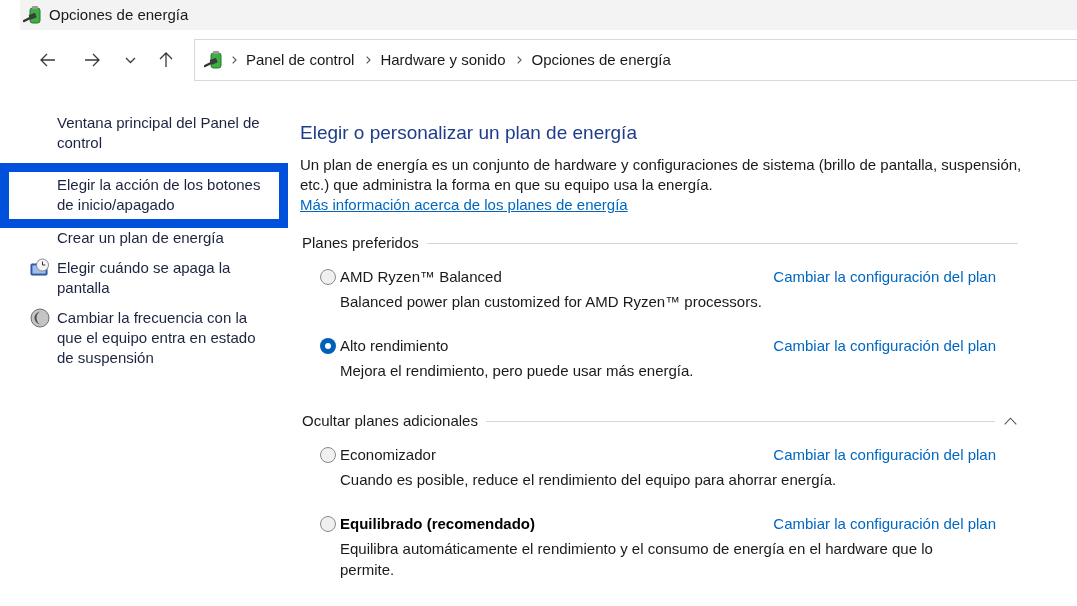 Image resolution: width=1077 pixels, height=606 pixels. What do you see at coordinates (163, 195) in the screenshot?
I see `sidebar-link: Elegir la acción de los botones de inicio/apagado` at bounding box center [163, 195].